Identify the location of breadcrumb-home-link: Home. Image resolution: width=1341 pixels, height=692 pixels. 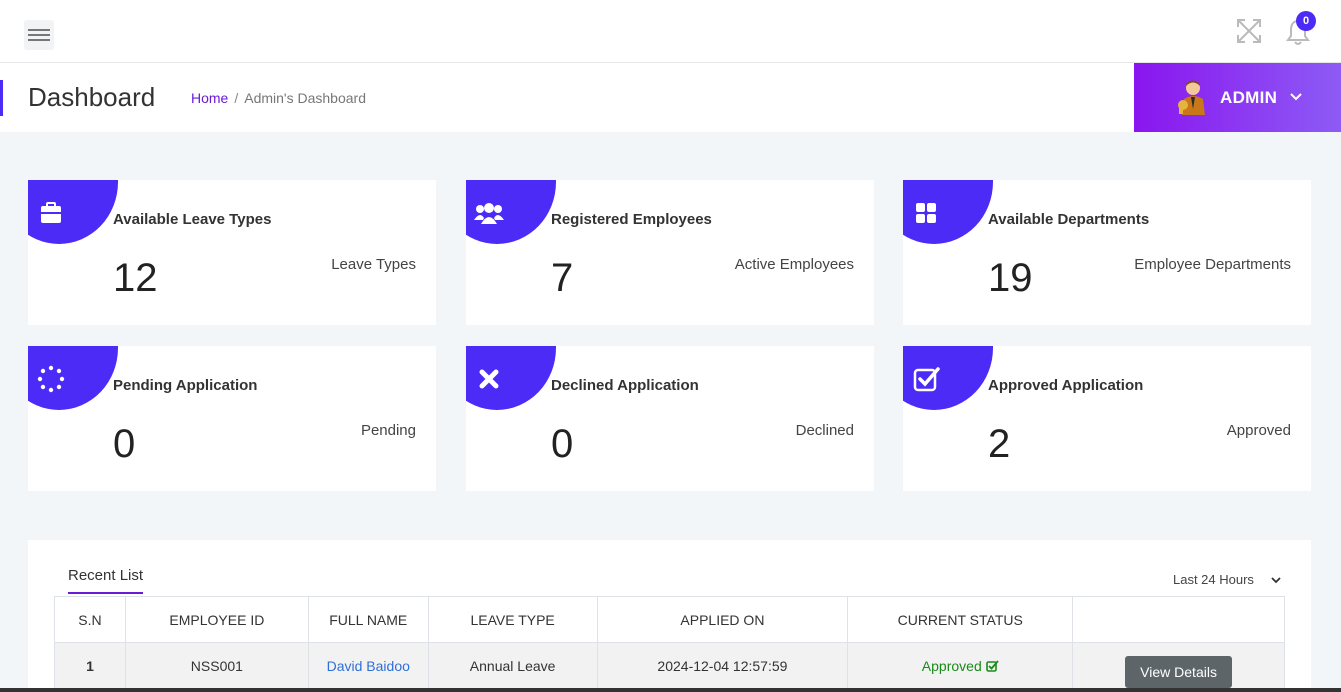
(209, 98).